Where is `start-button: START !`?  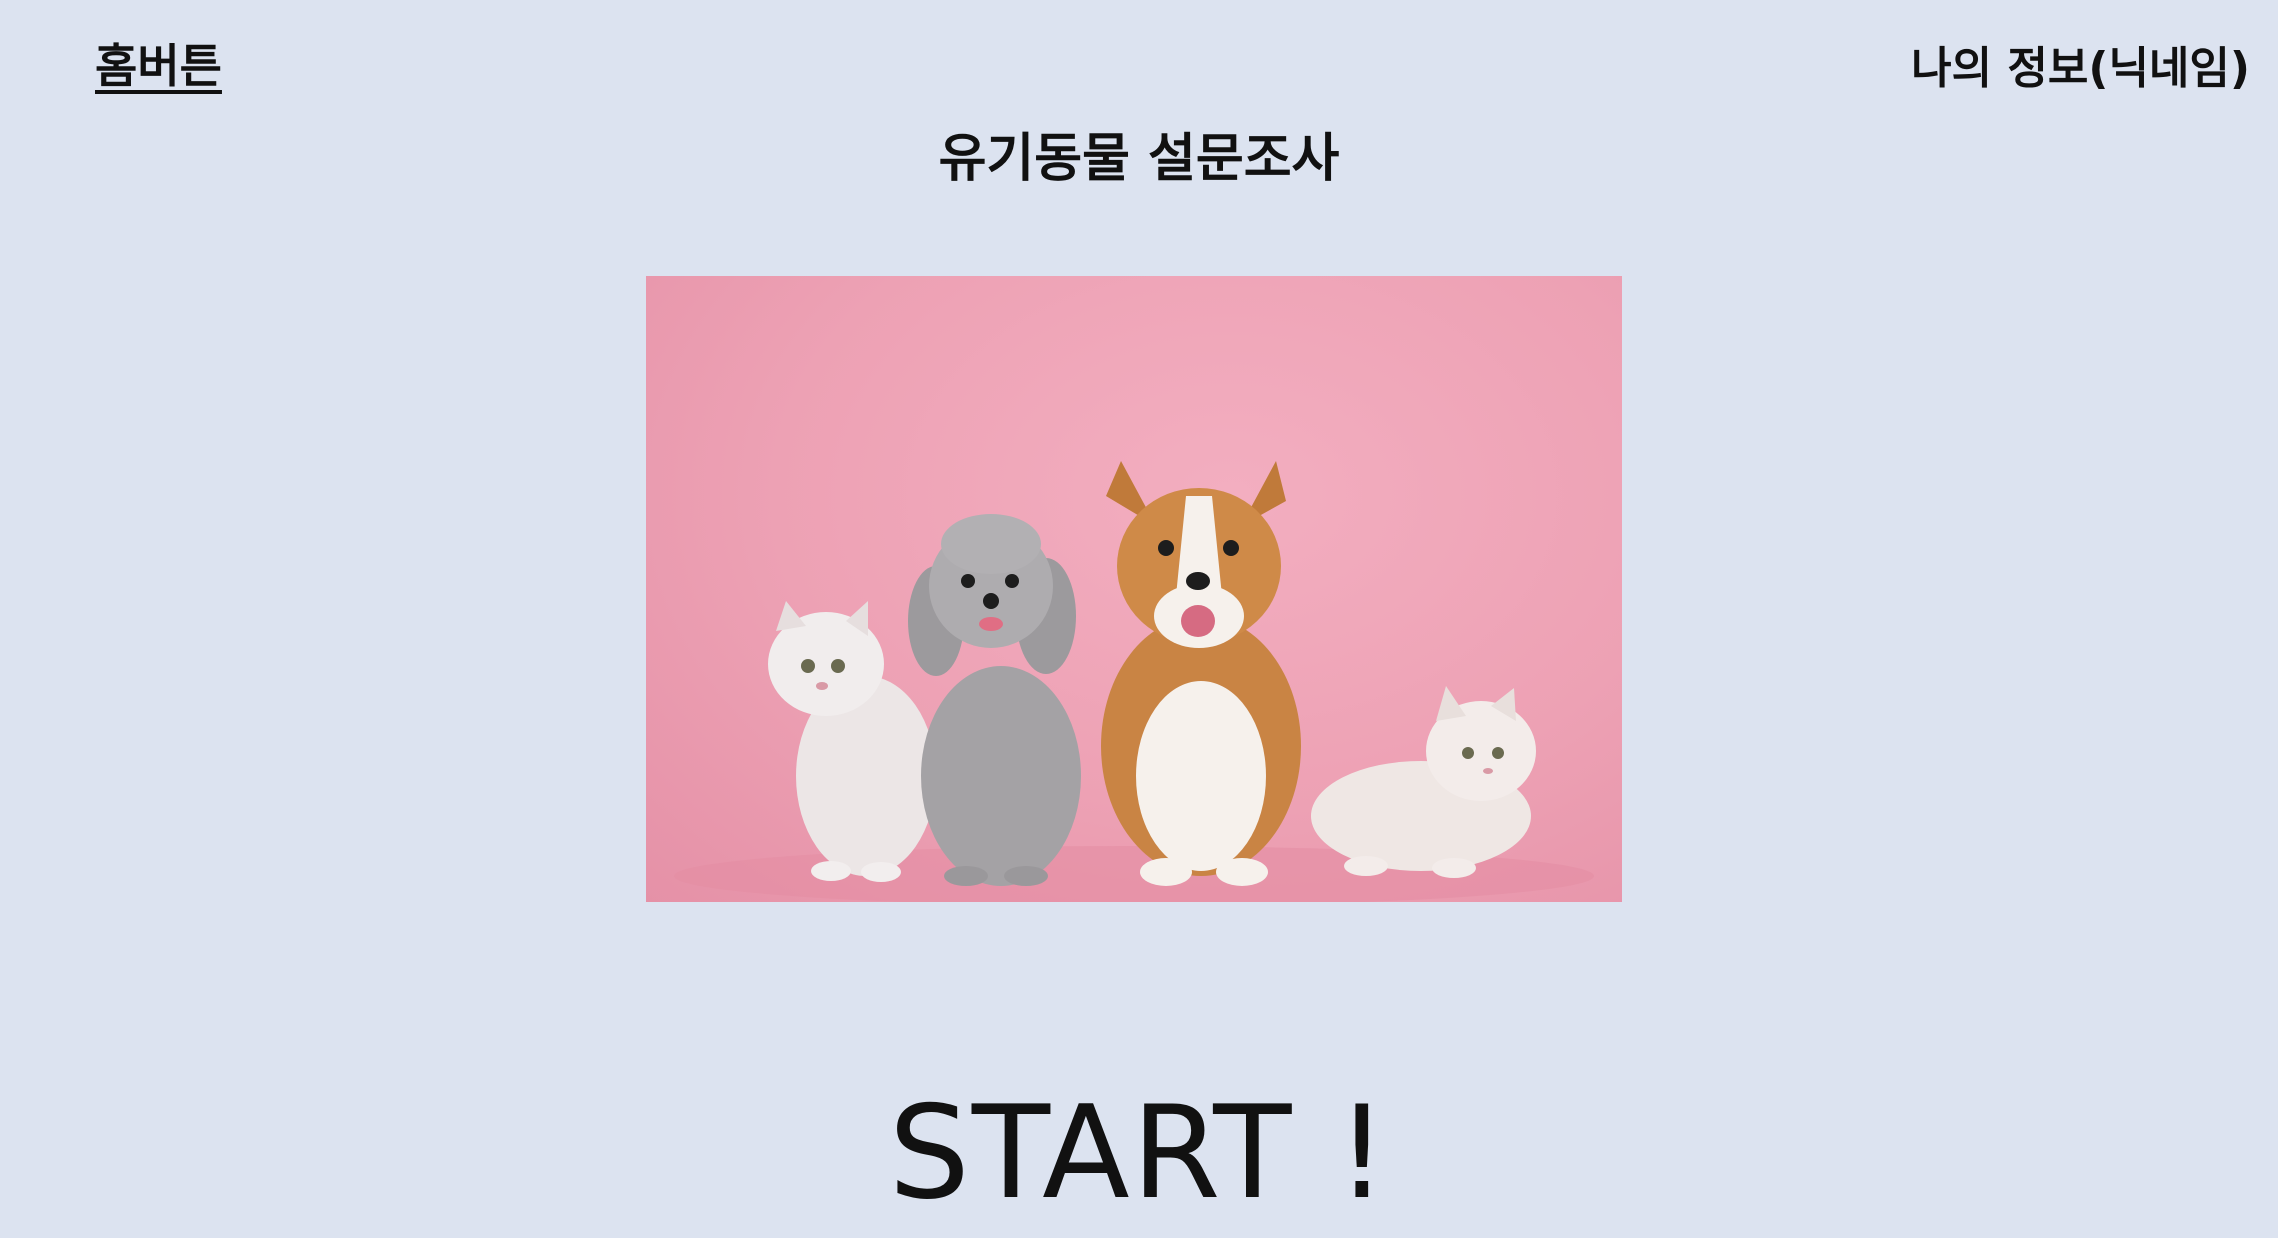
start-button: START ! is located at coordinates (1139, 1154).